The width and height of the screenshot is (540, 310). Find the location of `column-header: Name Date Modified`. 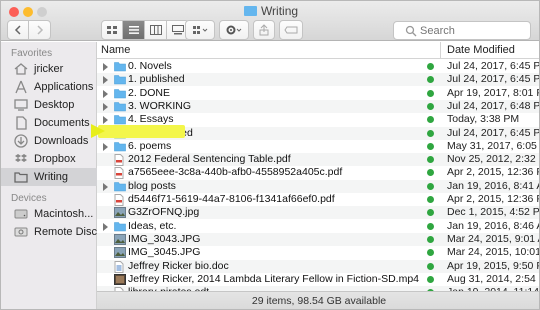

column-header: Name Date Modified is located at coordinates (318, 50).